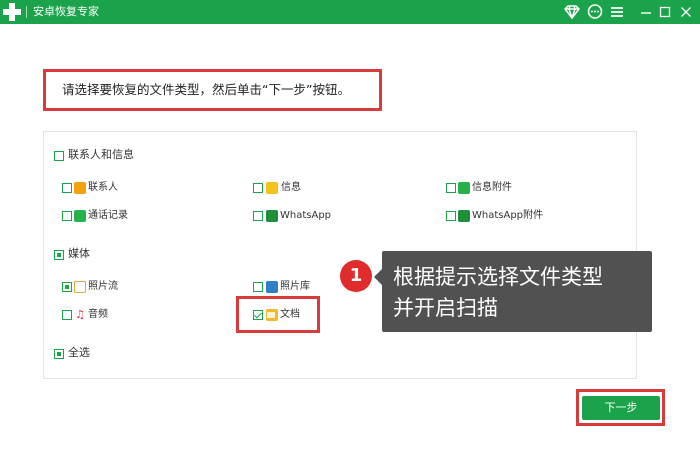 This screenshot has height=462, width=700. I want to click on contacts-checkbox, so click(67, 188).